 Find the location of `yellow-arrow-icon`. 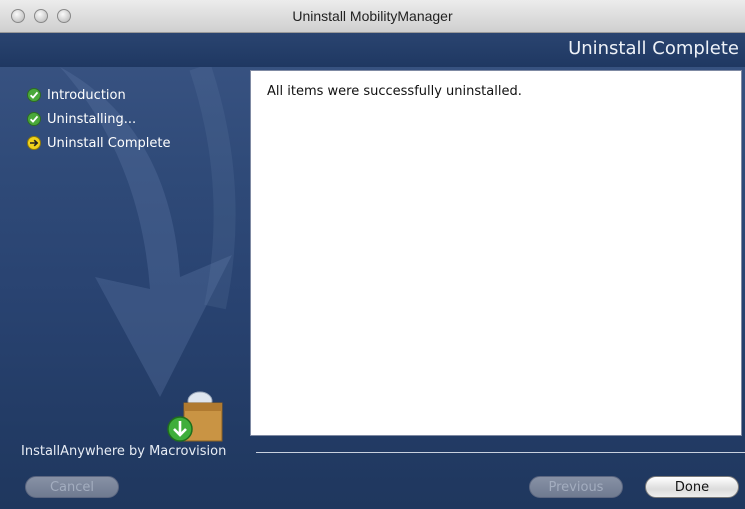

yellow-arrow-icon is located at coordinates (34, 143).